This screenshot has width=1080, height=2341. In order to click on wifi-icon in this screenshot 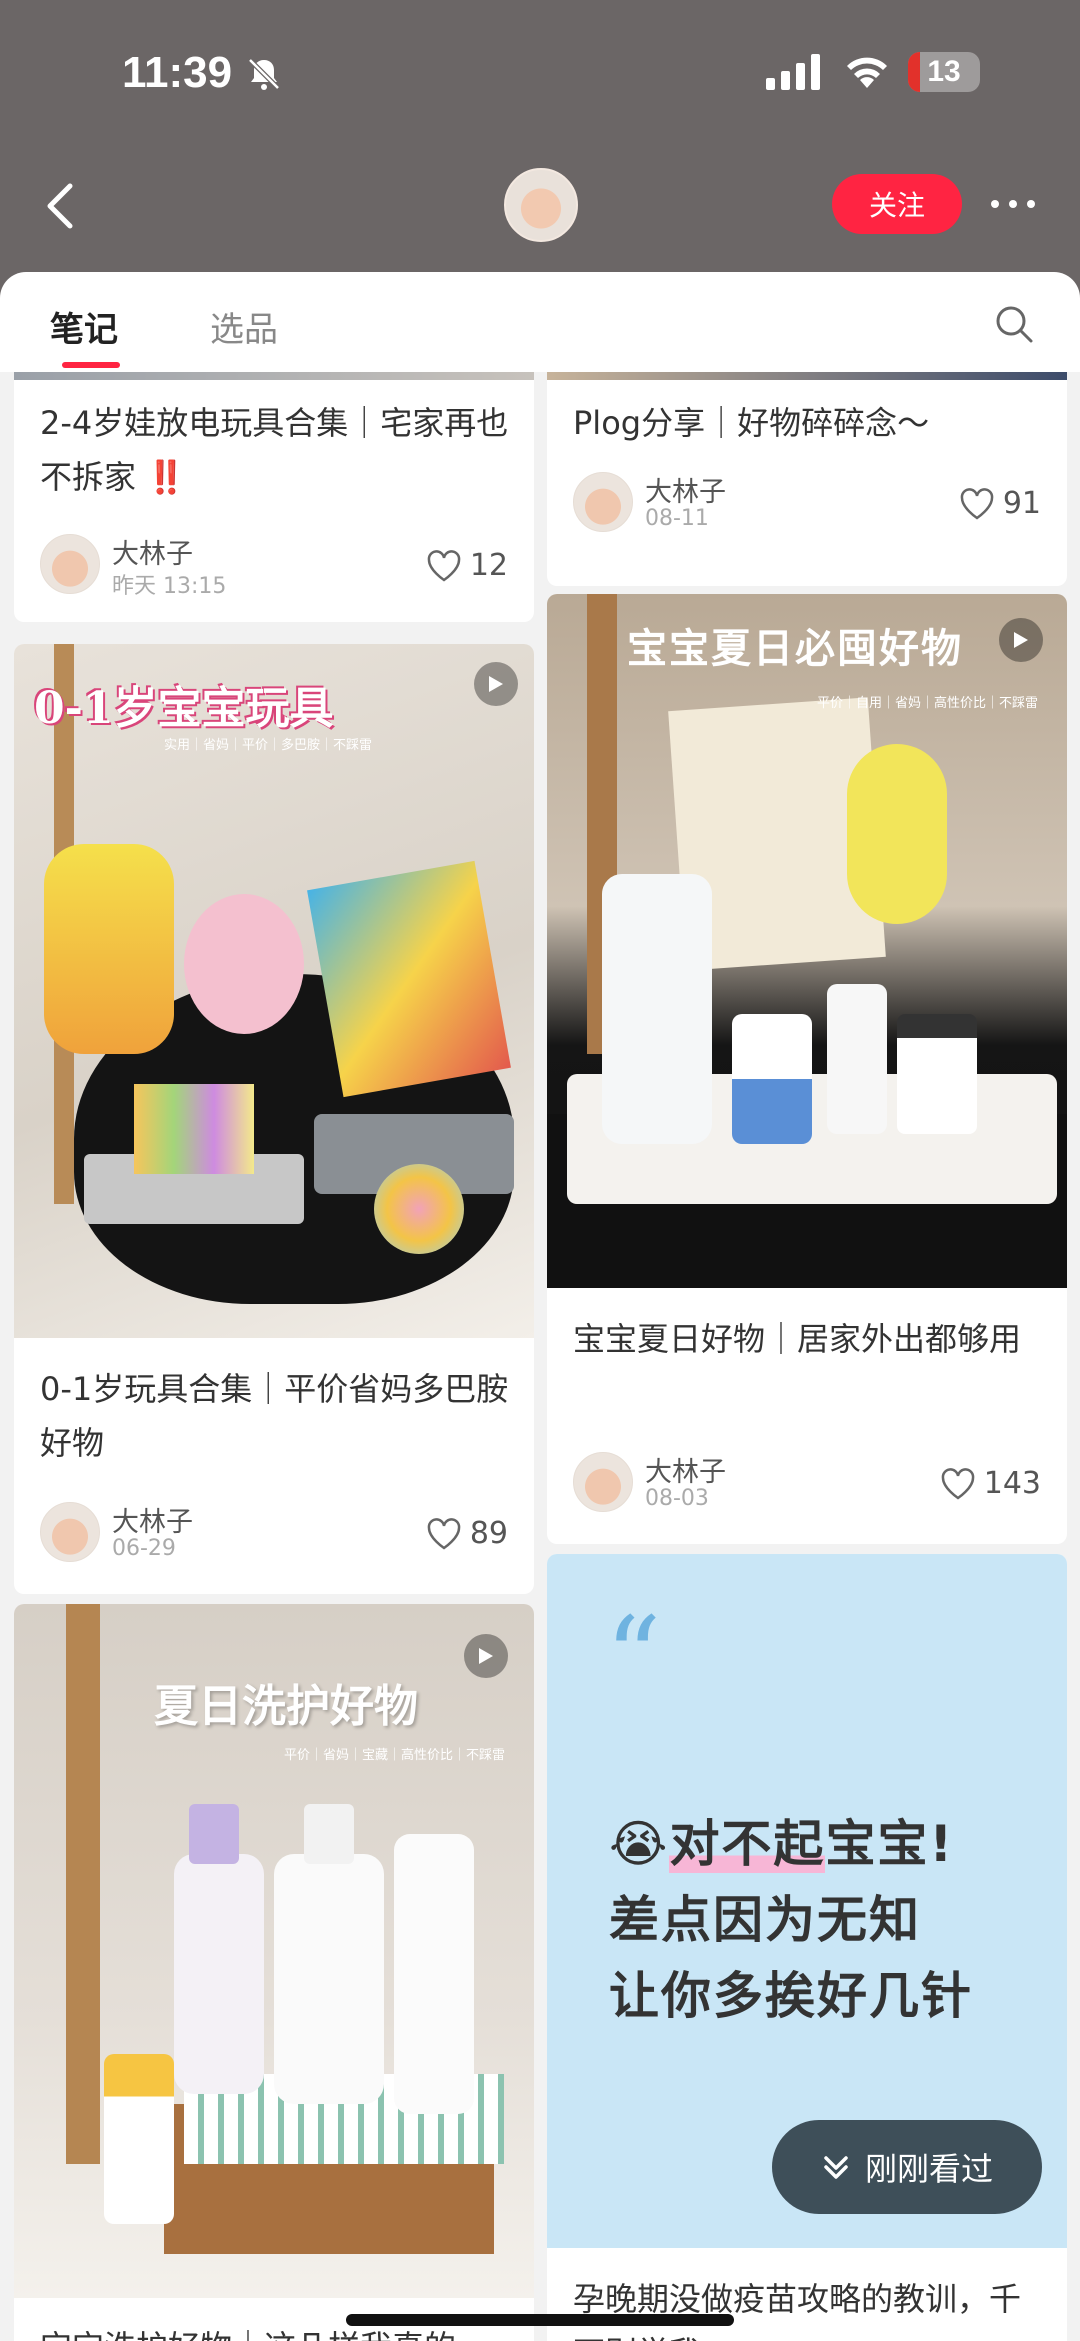, I will do `click(867, 72)`.